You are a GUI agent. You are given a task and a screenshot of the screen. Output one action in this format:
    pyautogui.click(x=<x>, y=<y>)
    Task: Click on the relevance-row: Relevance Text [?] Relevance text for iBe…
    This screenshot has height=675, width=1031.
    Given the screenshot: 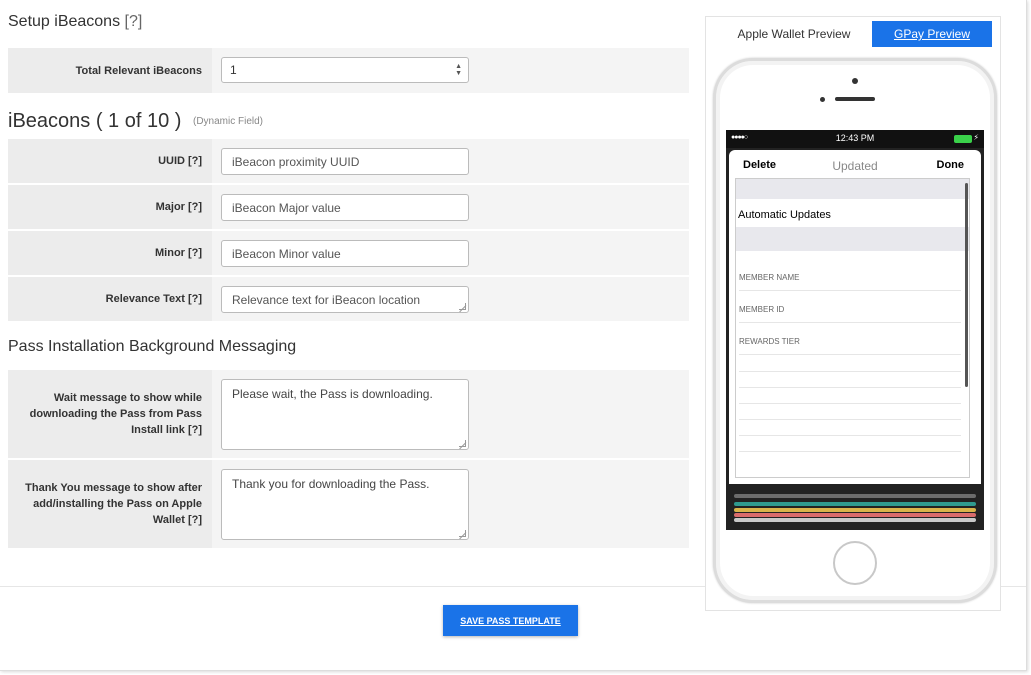 What is the action you would take?
    pyautogui.click(x=348, y=299)
    